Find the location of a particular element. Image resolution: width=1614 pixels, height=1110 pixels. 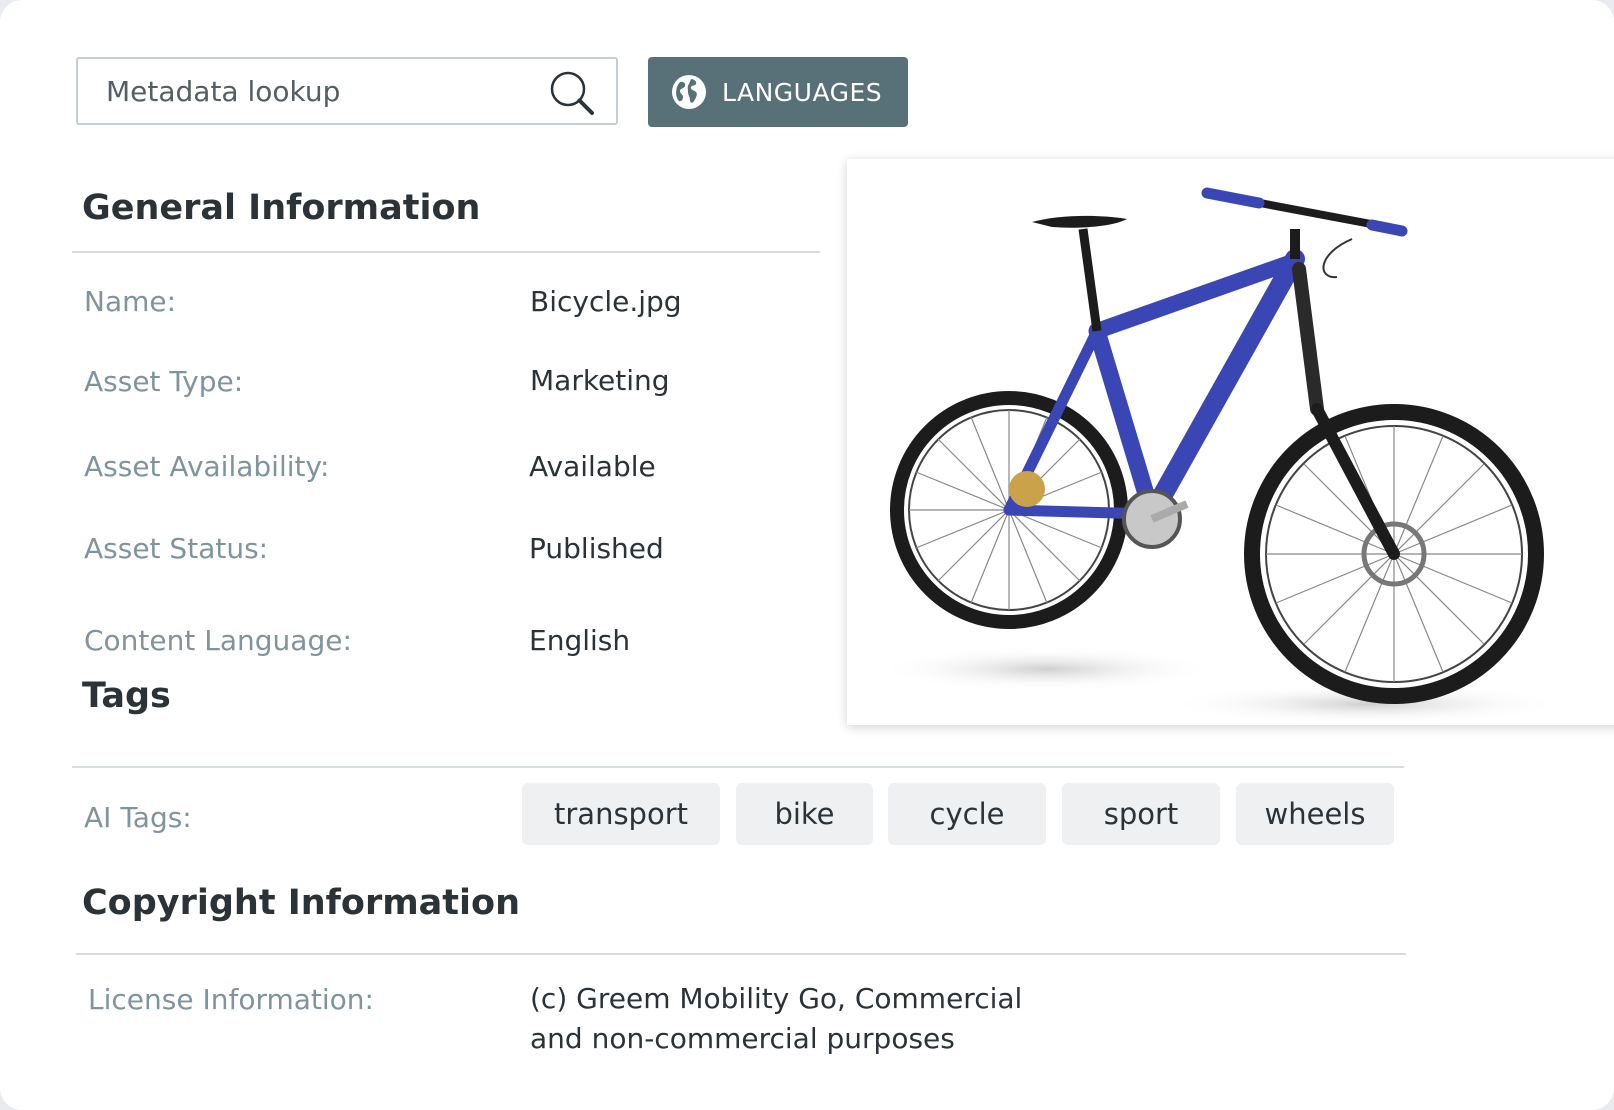

tag-bike: bike is located at coordinates (804, 814).